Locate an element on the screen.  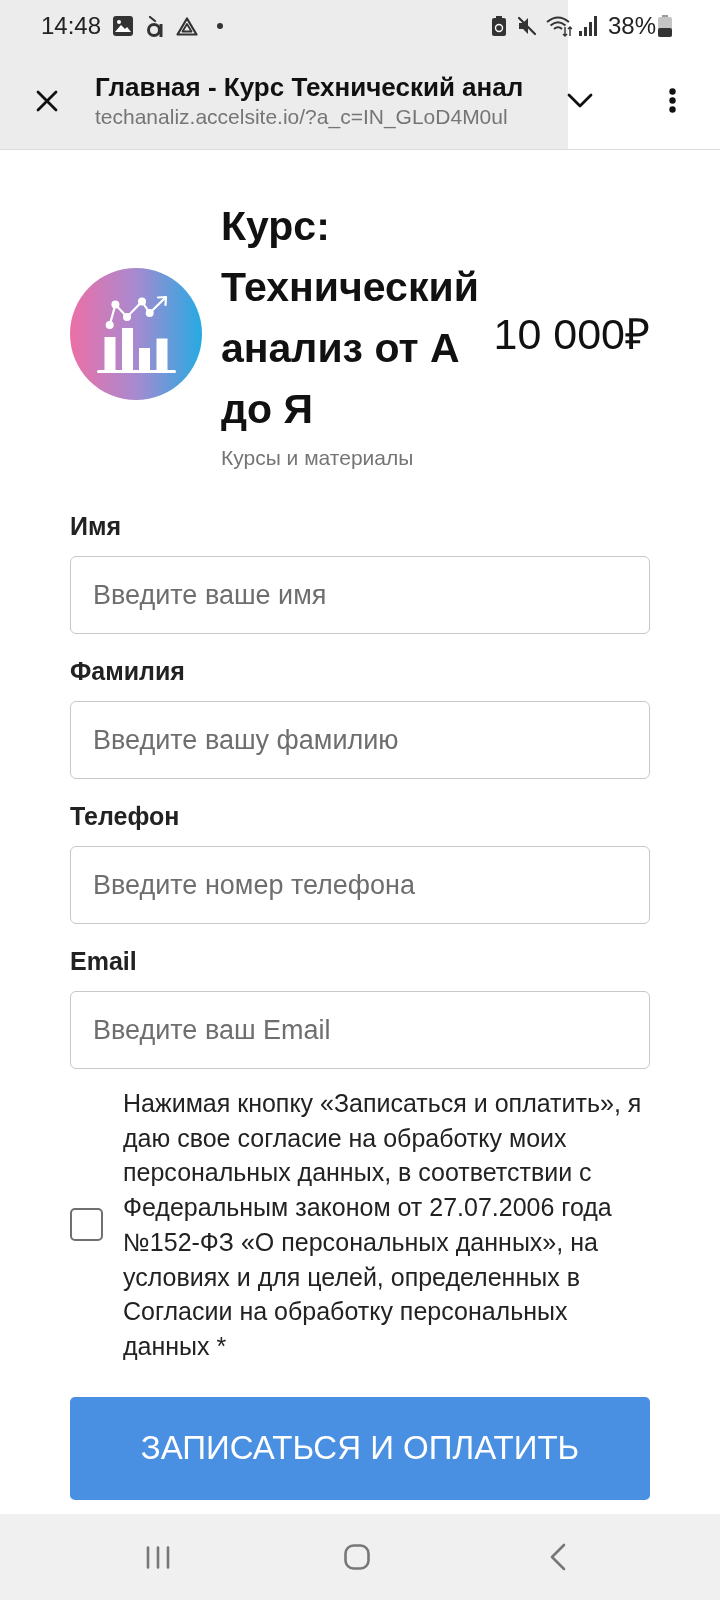
page-url: techanaliz.accelsite.io/?a_c=IN_GLoD4M0ul is located at coordinates (302, 117).